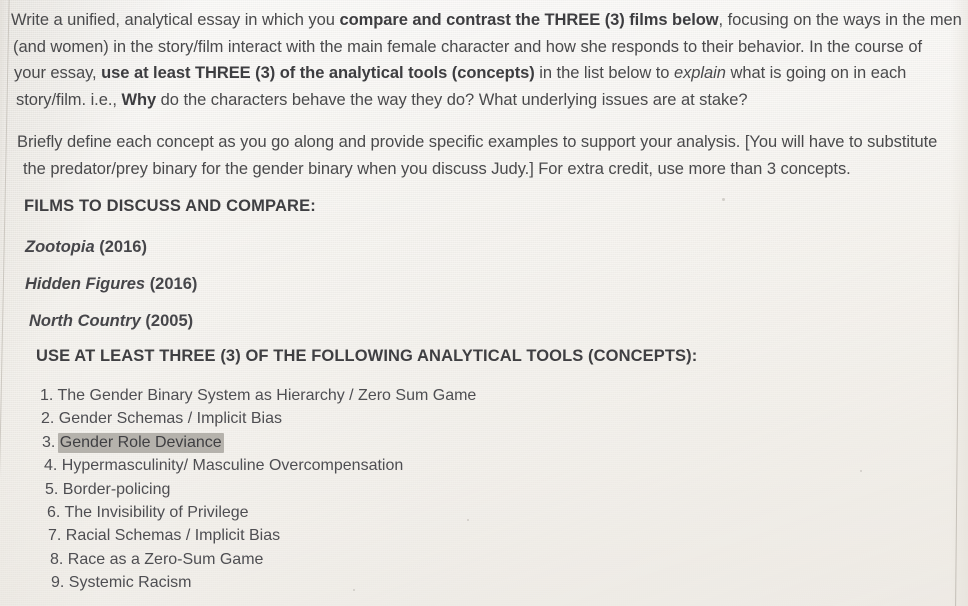  I want to click on list-item-number: 2., so click(48, 419).